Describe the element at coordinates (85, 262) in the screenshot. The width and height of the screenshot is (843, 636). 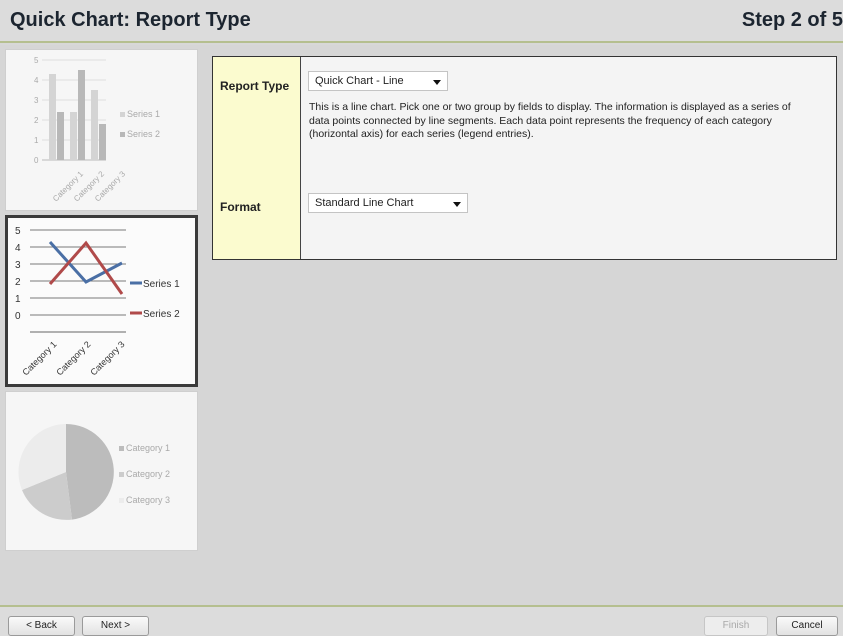
I see `series-1-line` at that location.